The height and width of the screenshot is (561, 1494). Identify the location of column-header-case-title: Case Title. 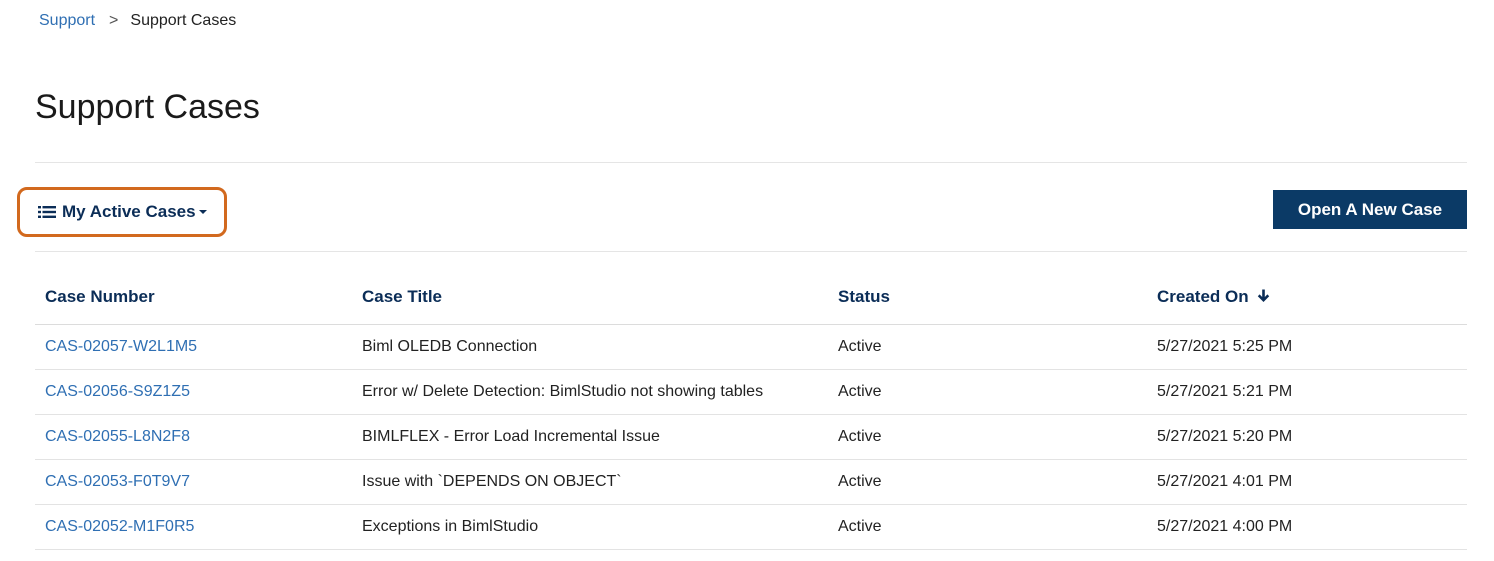
(590, 297).